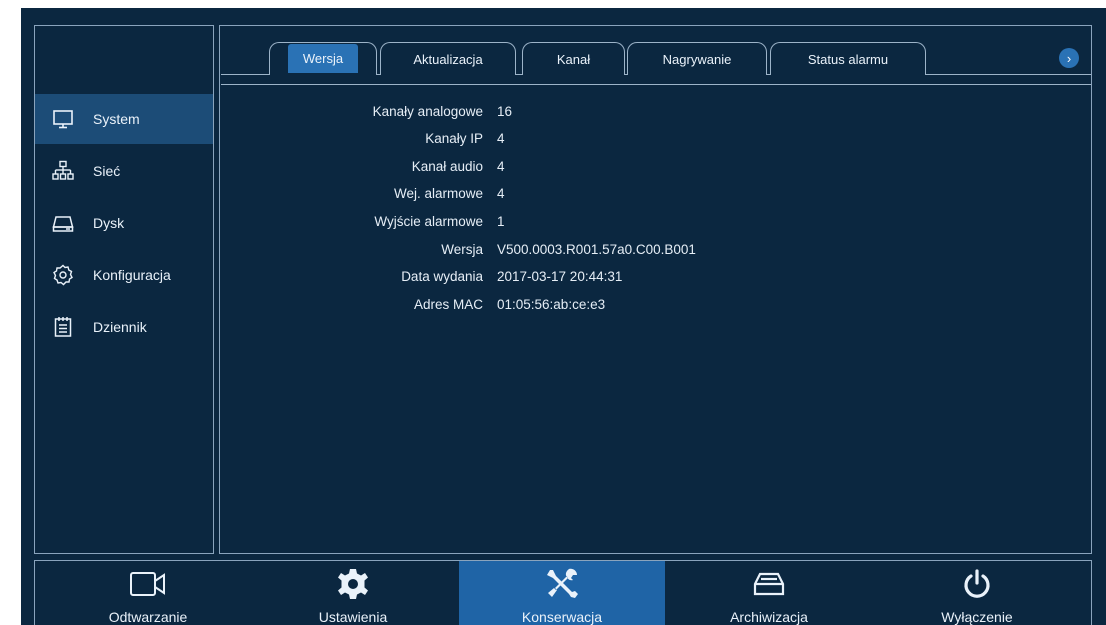 The height and width of the screenshot is (625, 1106). I want to click on info-label: Kanały IP, so click(454, 138).